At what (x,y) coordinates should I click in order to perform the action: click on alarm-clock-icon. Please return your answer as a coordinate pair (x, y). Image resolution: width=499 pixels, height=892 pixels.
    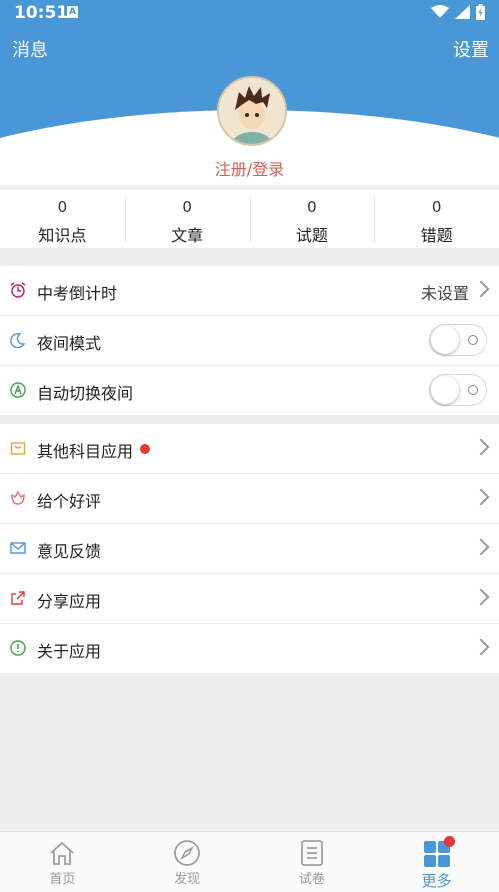
    Looking at the image, I should click on (18, 290).